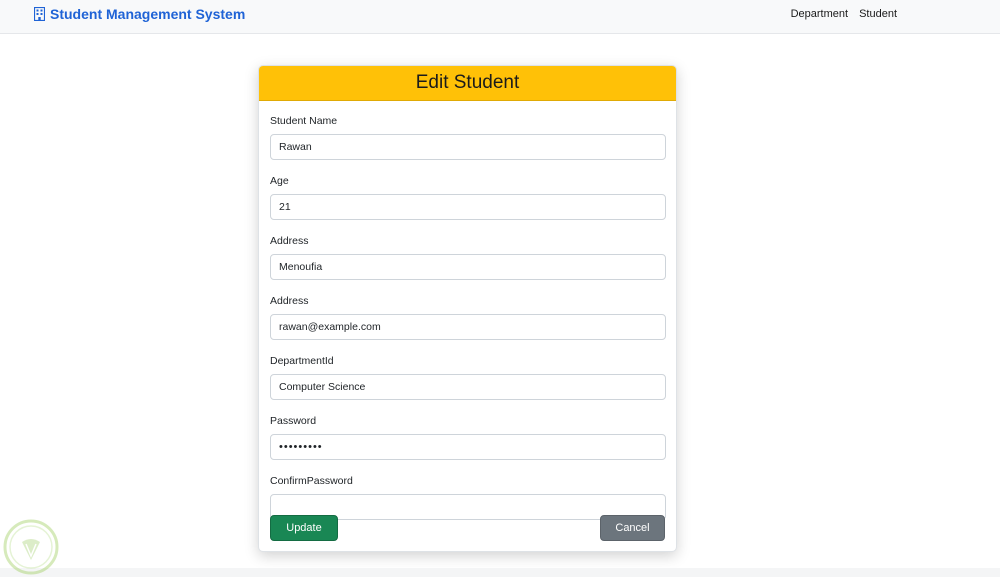 Image resolution: width=1000 pixels, height=577 pixels. I want to click on age-label: Age, so click(279, 181).